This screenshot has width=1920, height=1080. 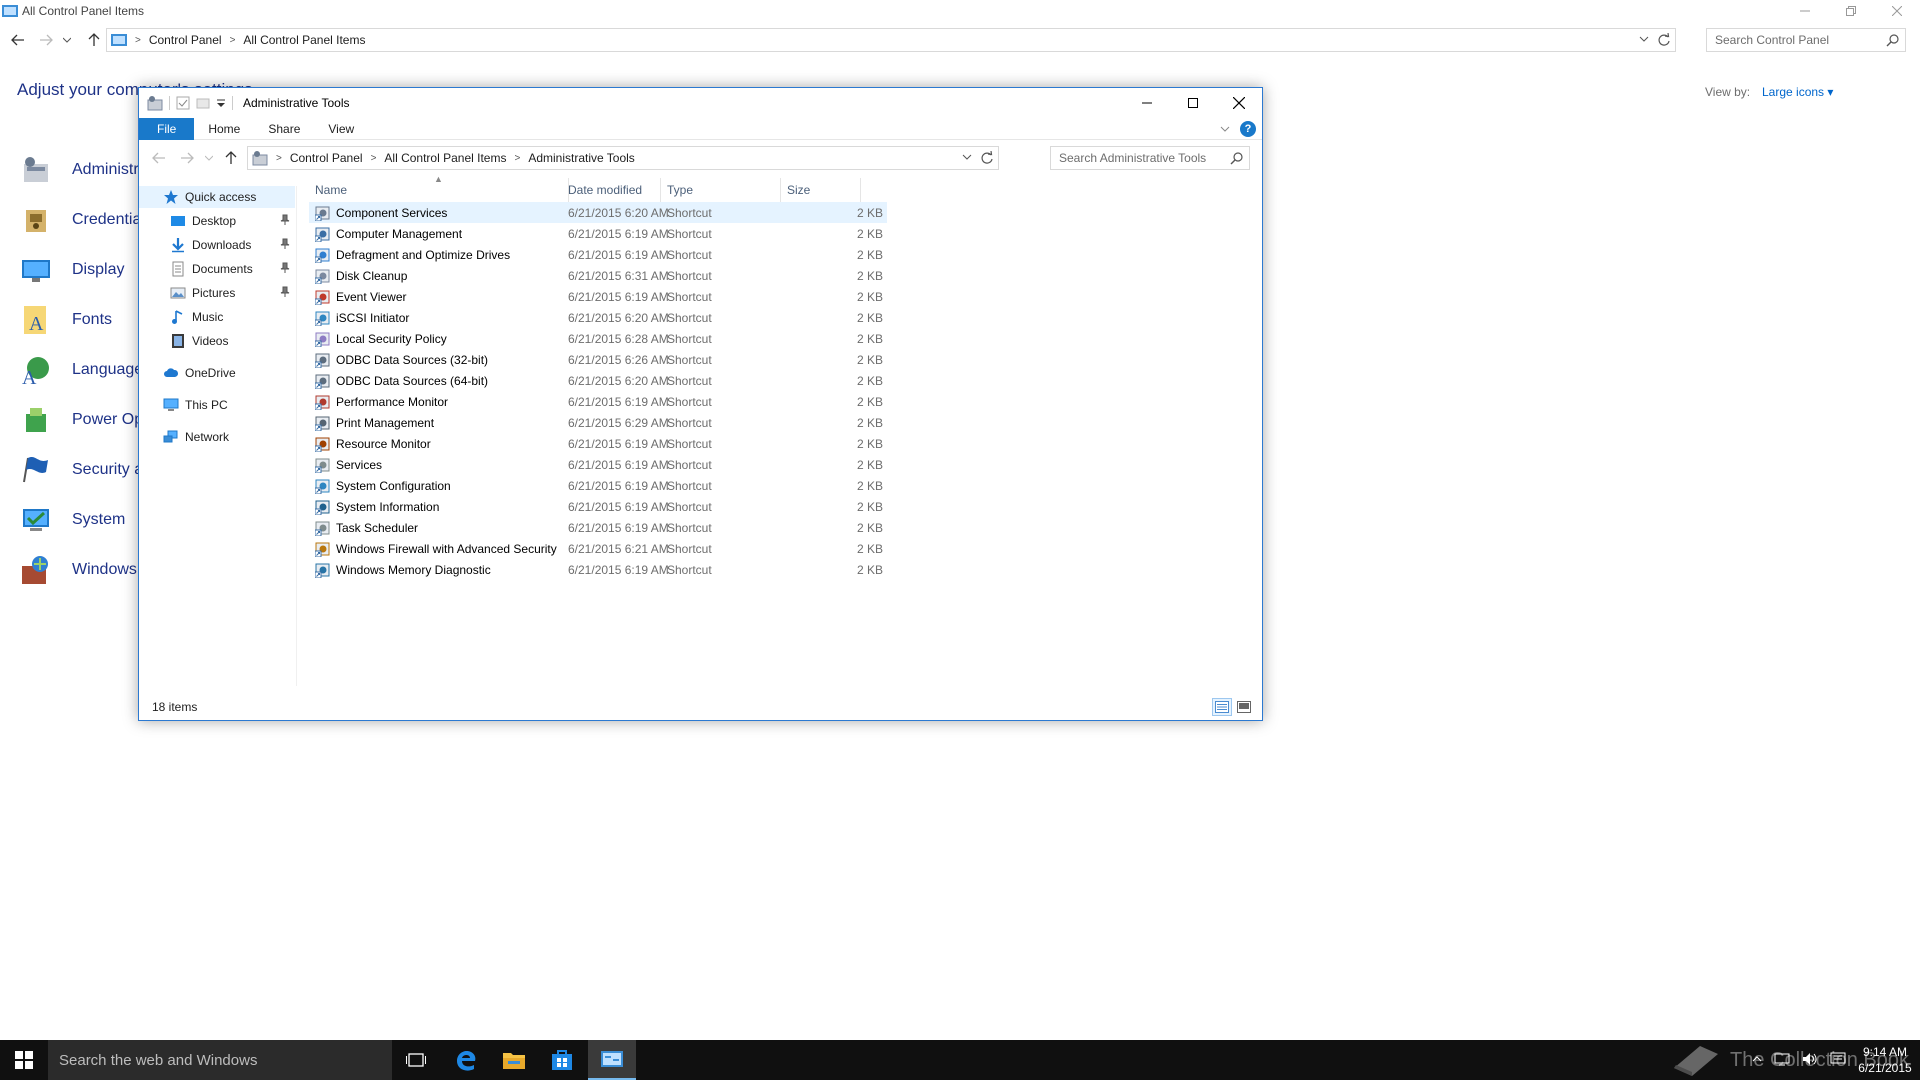 What do you see at coordinates (700, 103) in the screenshot?
I see `explorer-titlebar: Administrative Tools` at bounding box center [700, 103].